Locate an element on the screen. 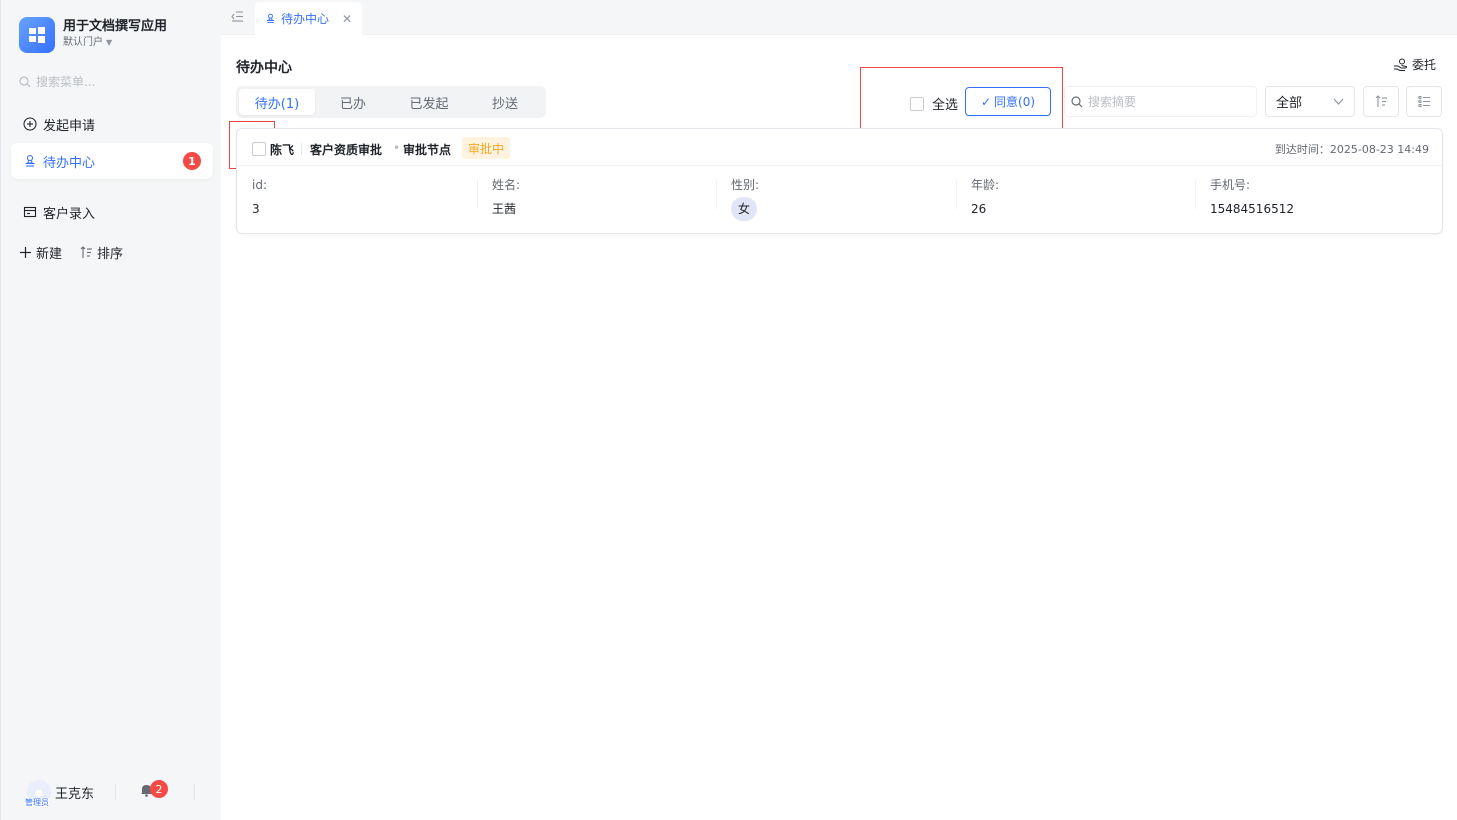 The width and height of the screenshot is (1457, 820). tab-done: 已办 is located at coordinates (353, 102).